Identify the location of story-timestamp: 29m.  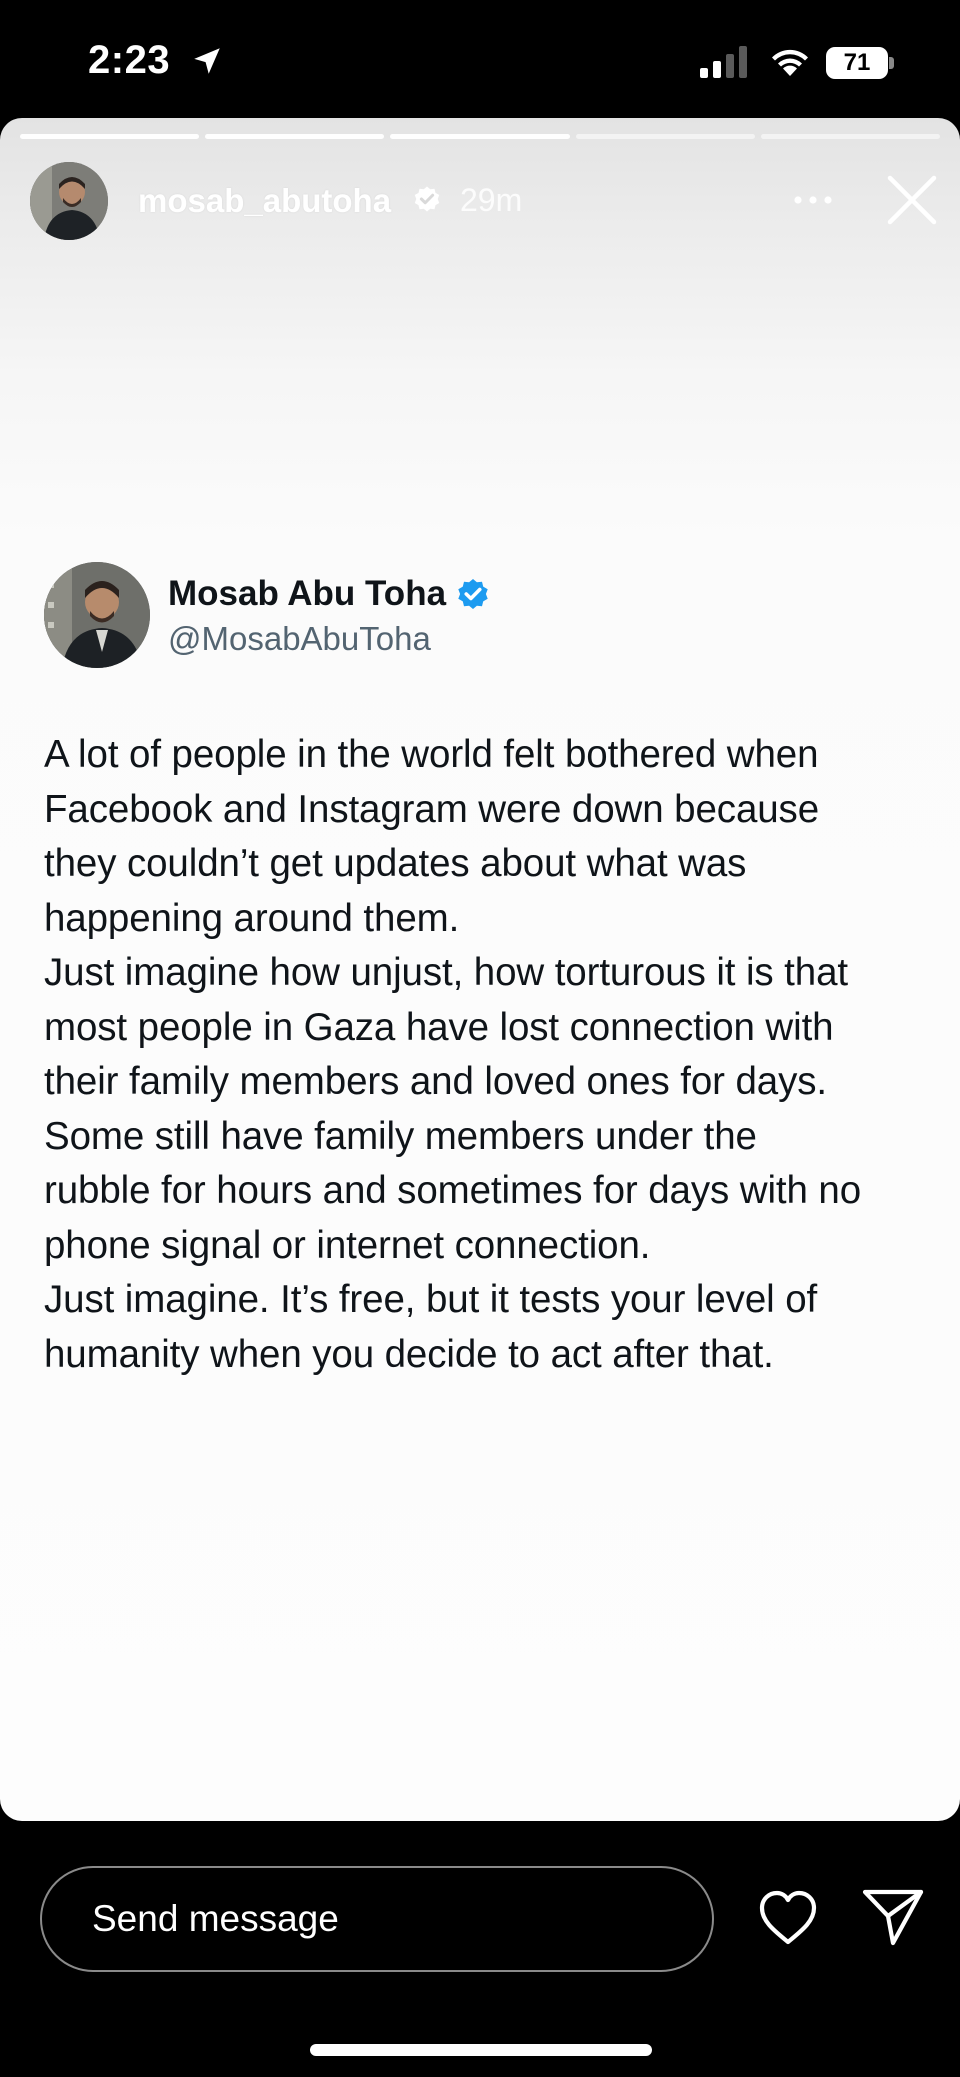
(491, 200).